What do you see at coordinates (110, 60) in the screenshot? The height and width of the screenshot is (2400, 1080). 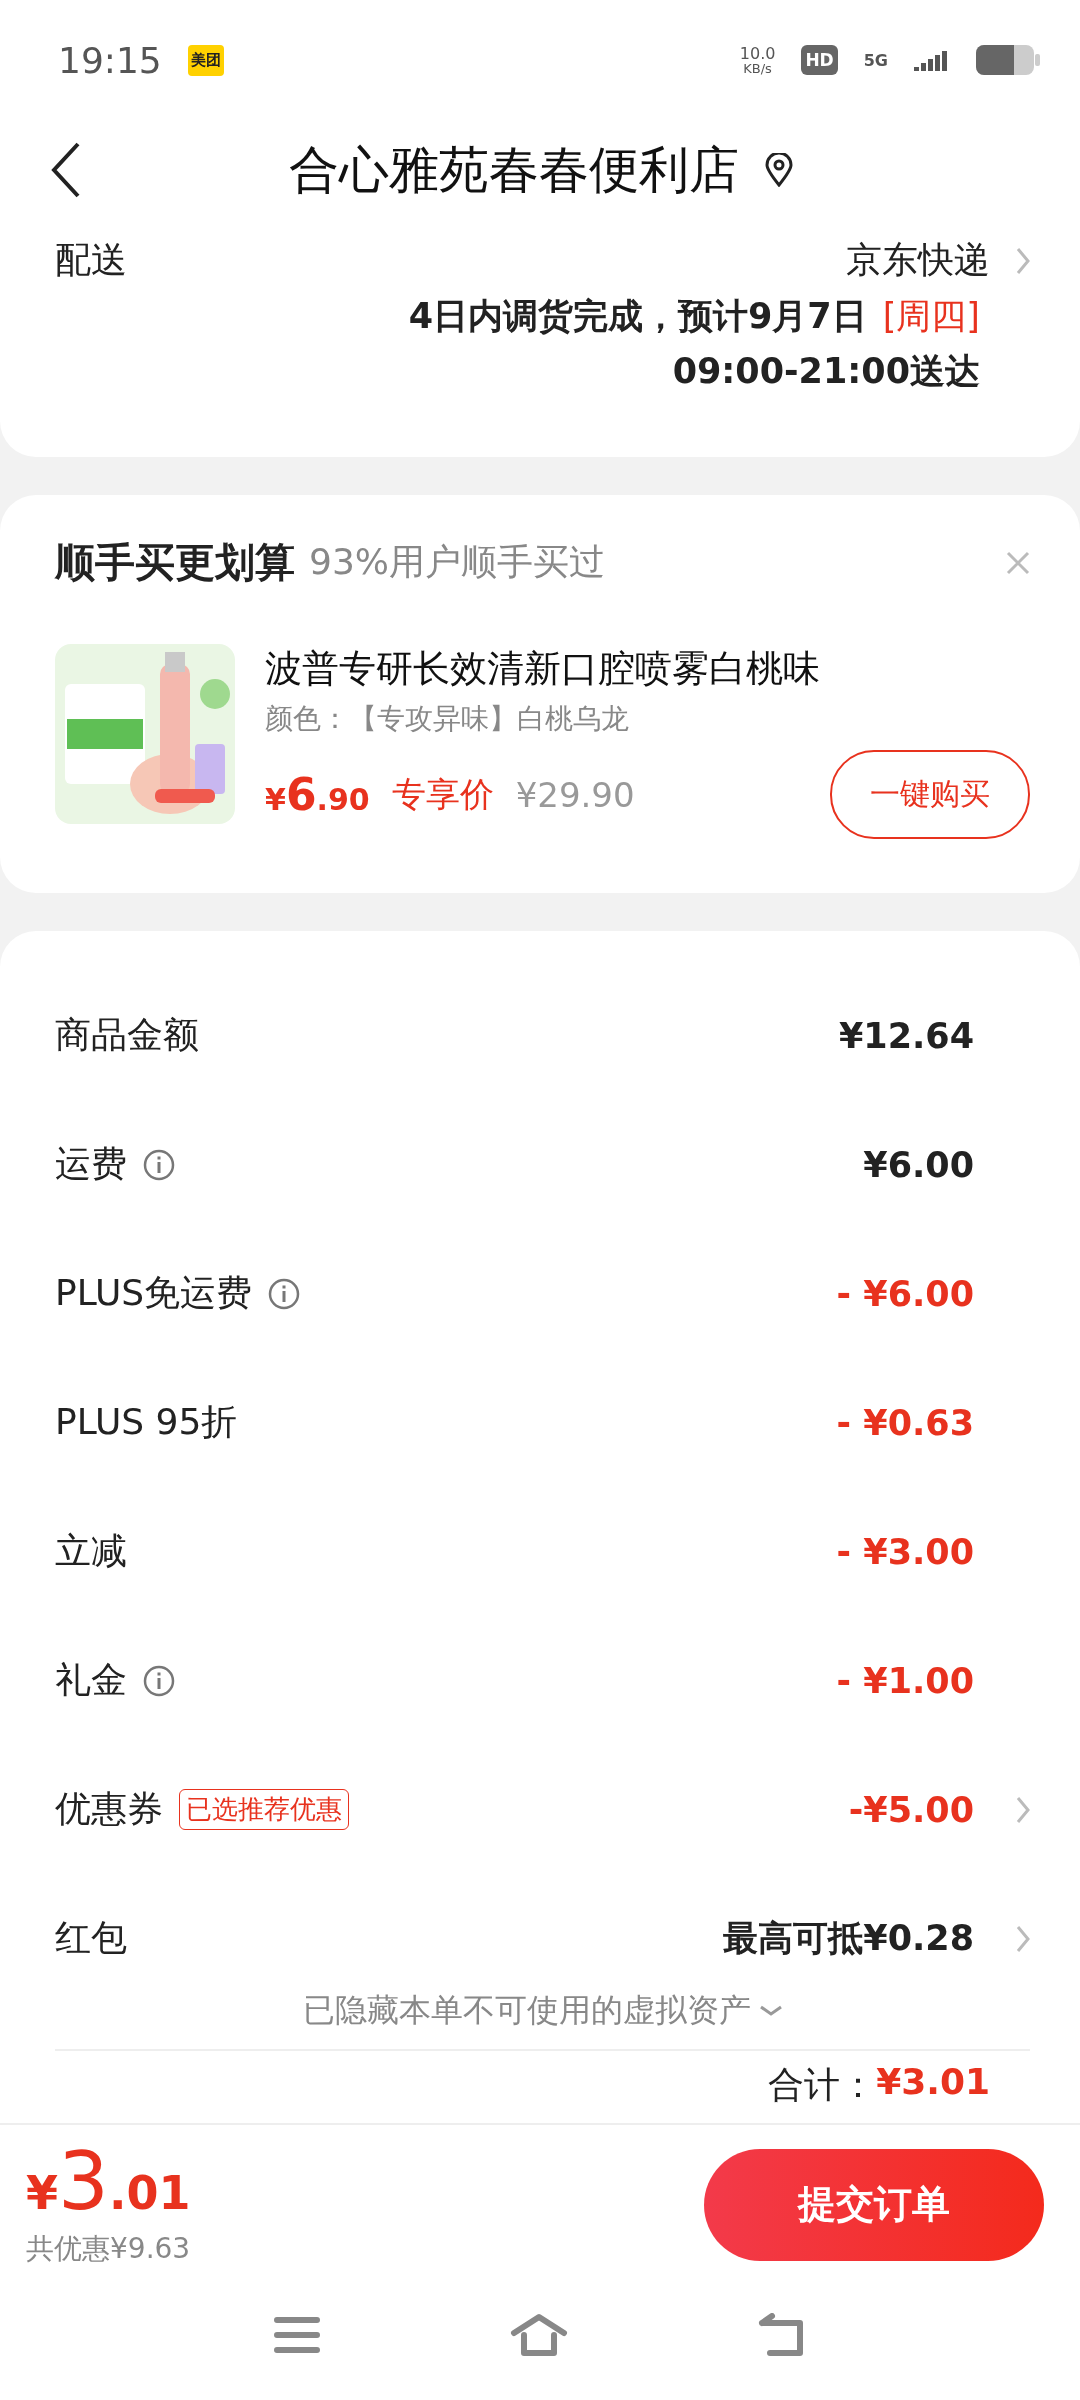 I see `status-time: 19:15` at bounding box center [110, 60].